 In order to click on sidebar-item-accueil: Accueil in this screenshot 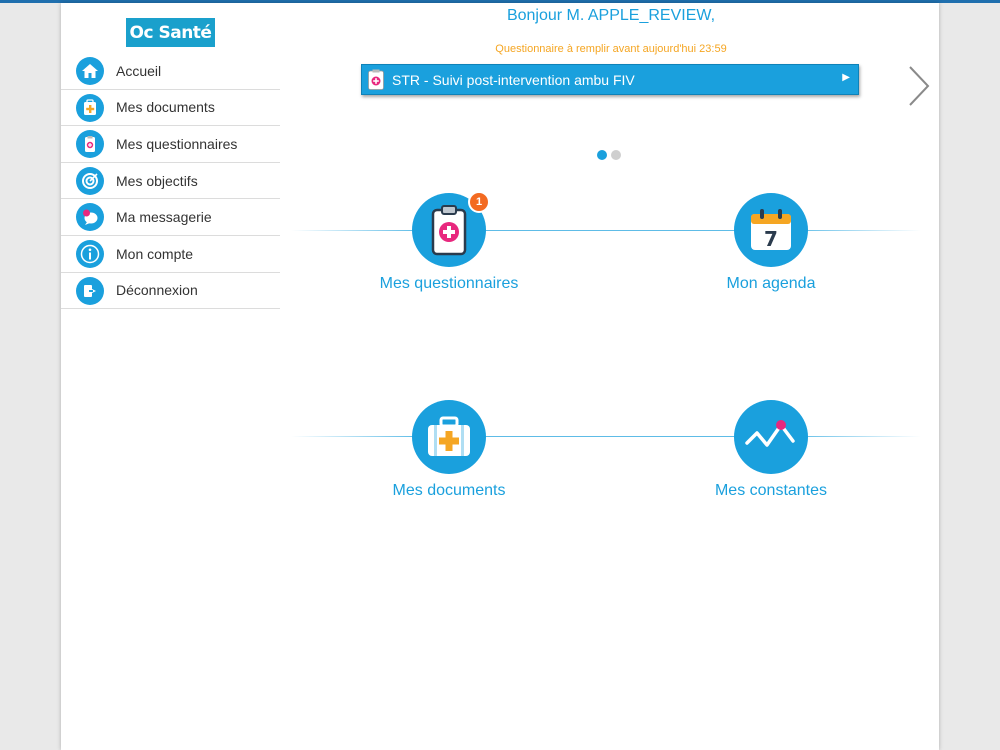, I will do `click(170, 71)`.